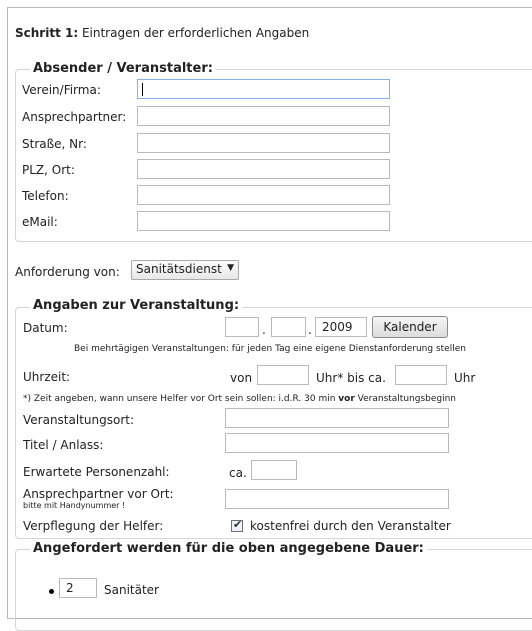 This screenshot has width=532, height=631. I want to click on email-input, so click(263, 221).